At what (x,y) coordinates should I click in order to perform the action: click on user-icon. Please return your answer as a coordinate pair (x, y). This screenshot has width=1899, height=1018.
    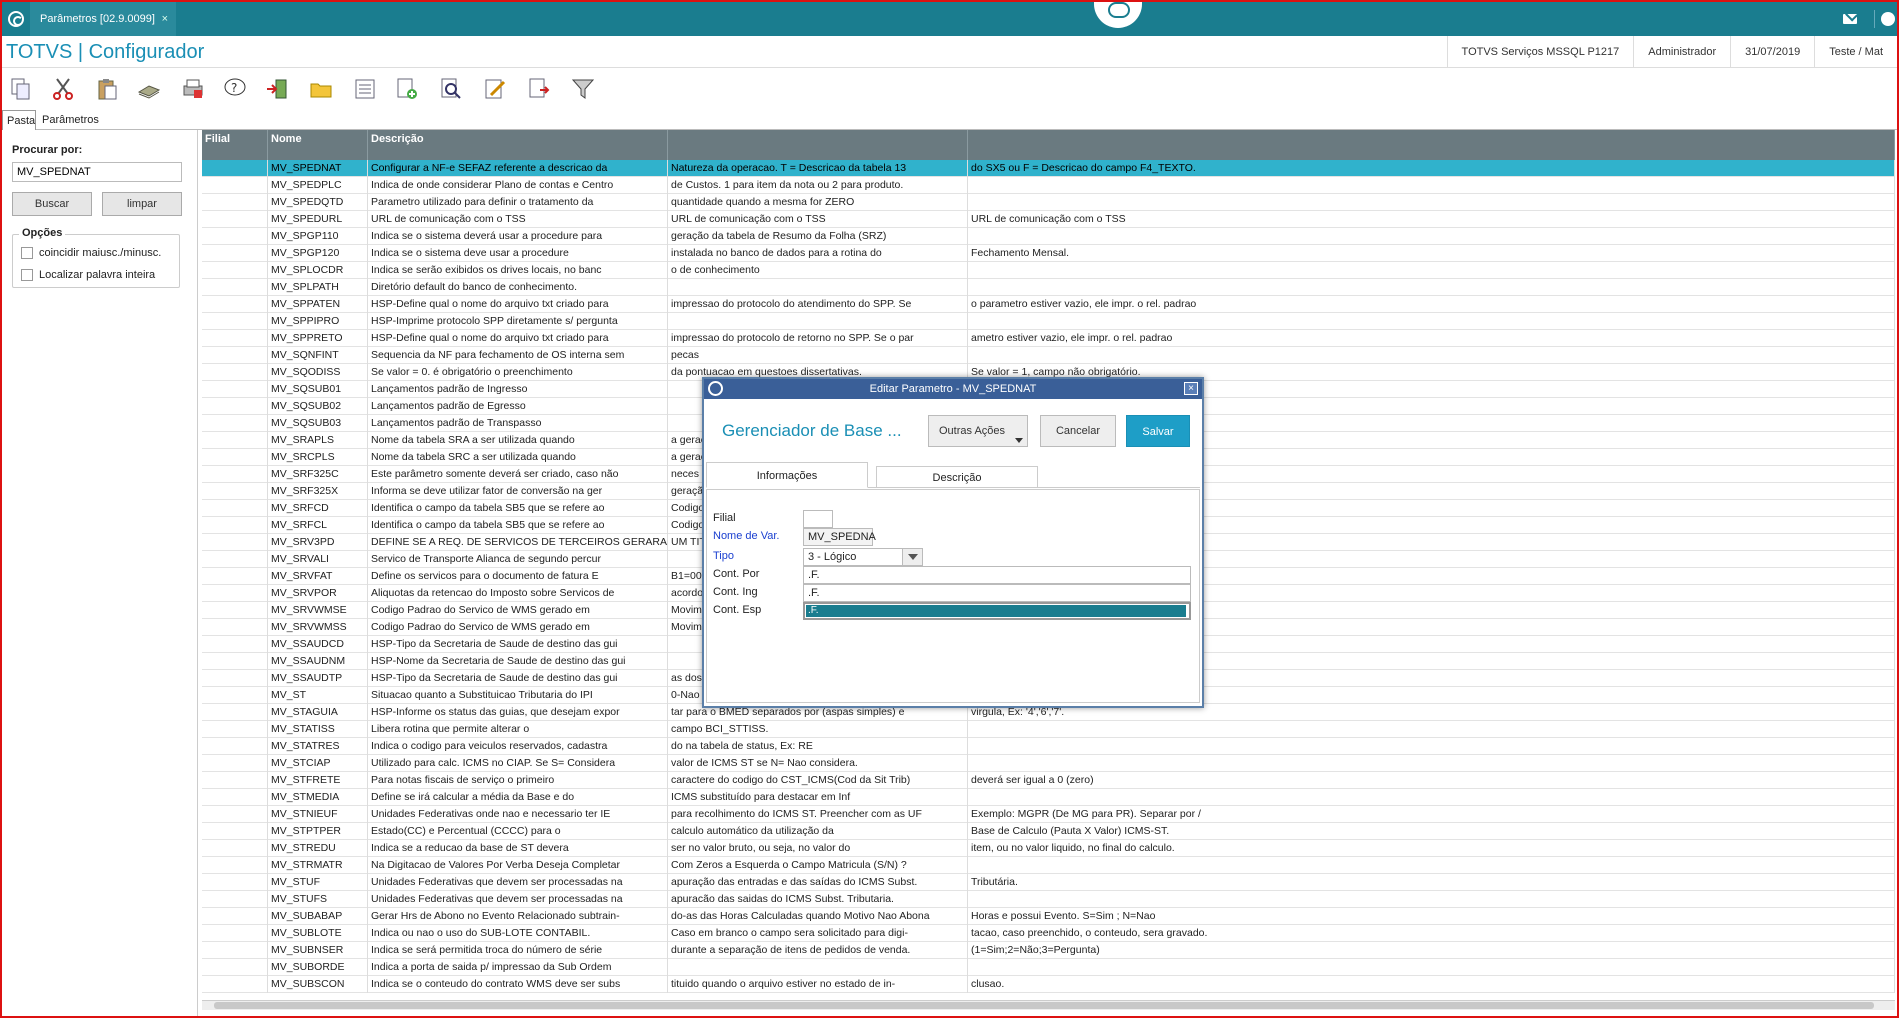
    Looking at the image, I should click on (1888, 19).